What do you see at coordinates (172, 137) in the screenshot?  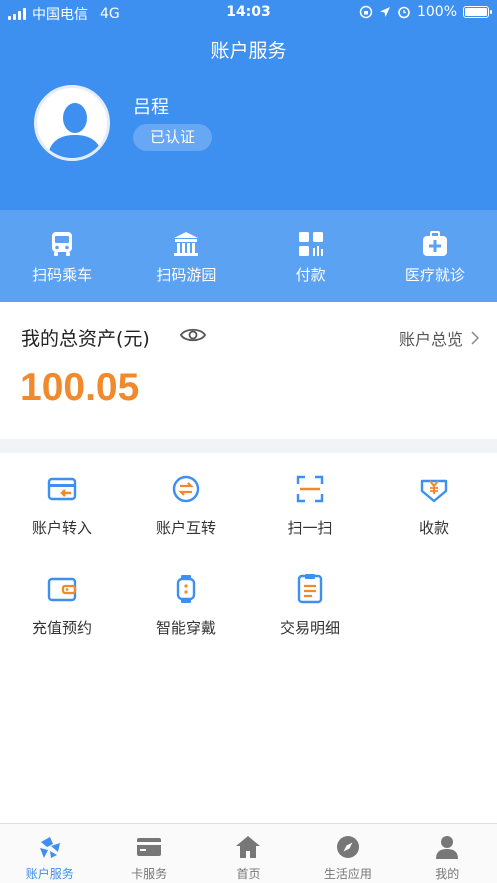 I see `verified-badge: 已认证` at bounding box center [172, 137].